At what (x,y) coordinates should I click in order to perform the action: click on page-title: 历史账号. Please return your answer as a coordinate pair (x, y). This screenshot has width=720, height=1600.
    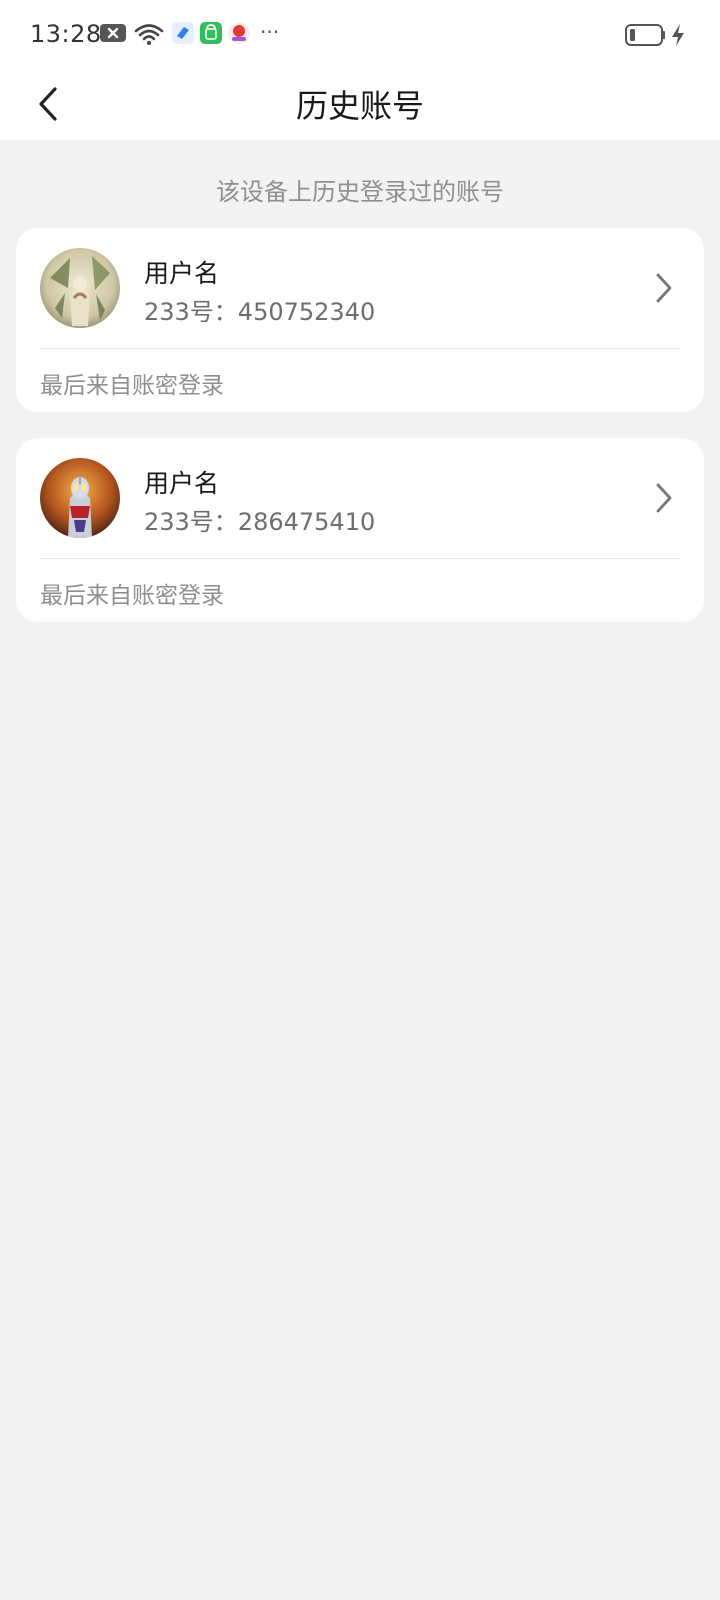
    Looking at the image, I should click on (359, 106).